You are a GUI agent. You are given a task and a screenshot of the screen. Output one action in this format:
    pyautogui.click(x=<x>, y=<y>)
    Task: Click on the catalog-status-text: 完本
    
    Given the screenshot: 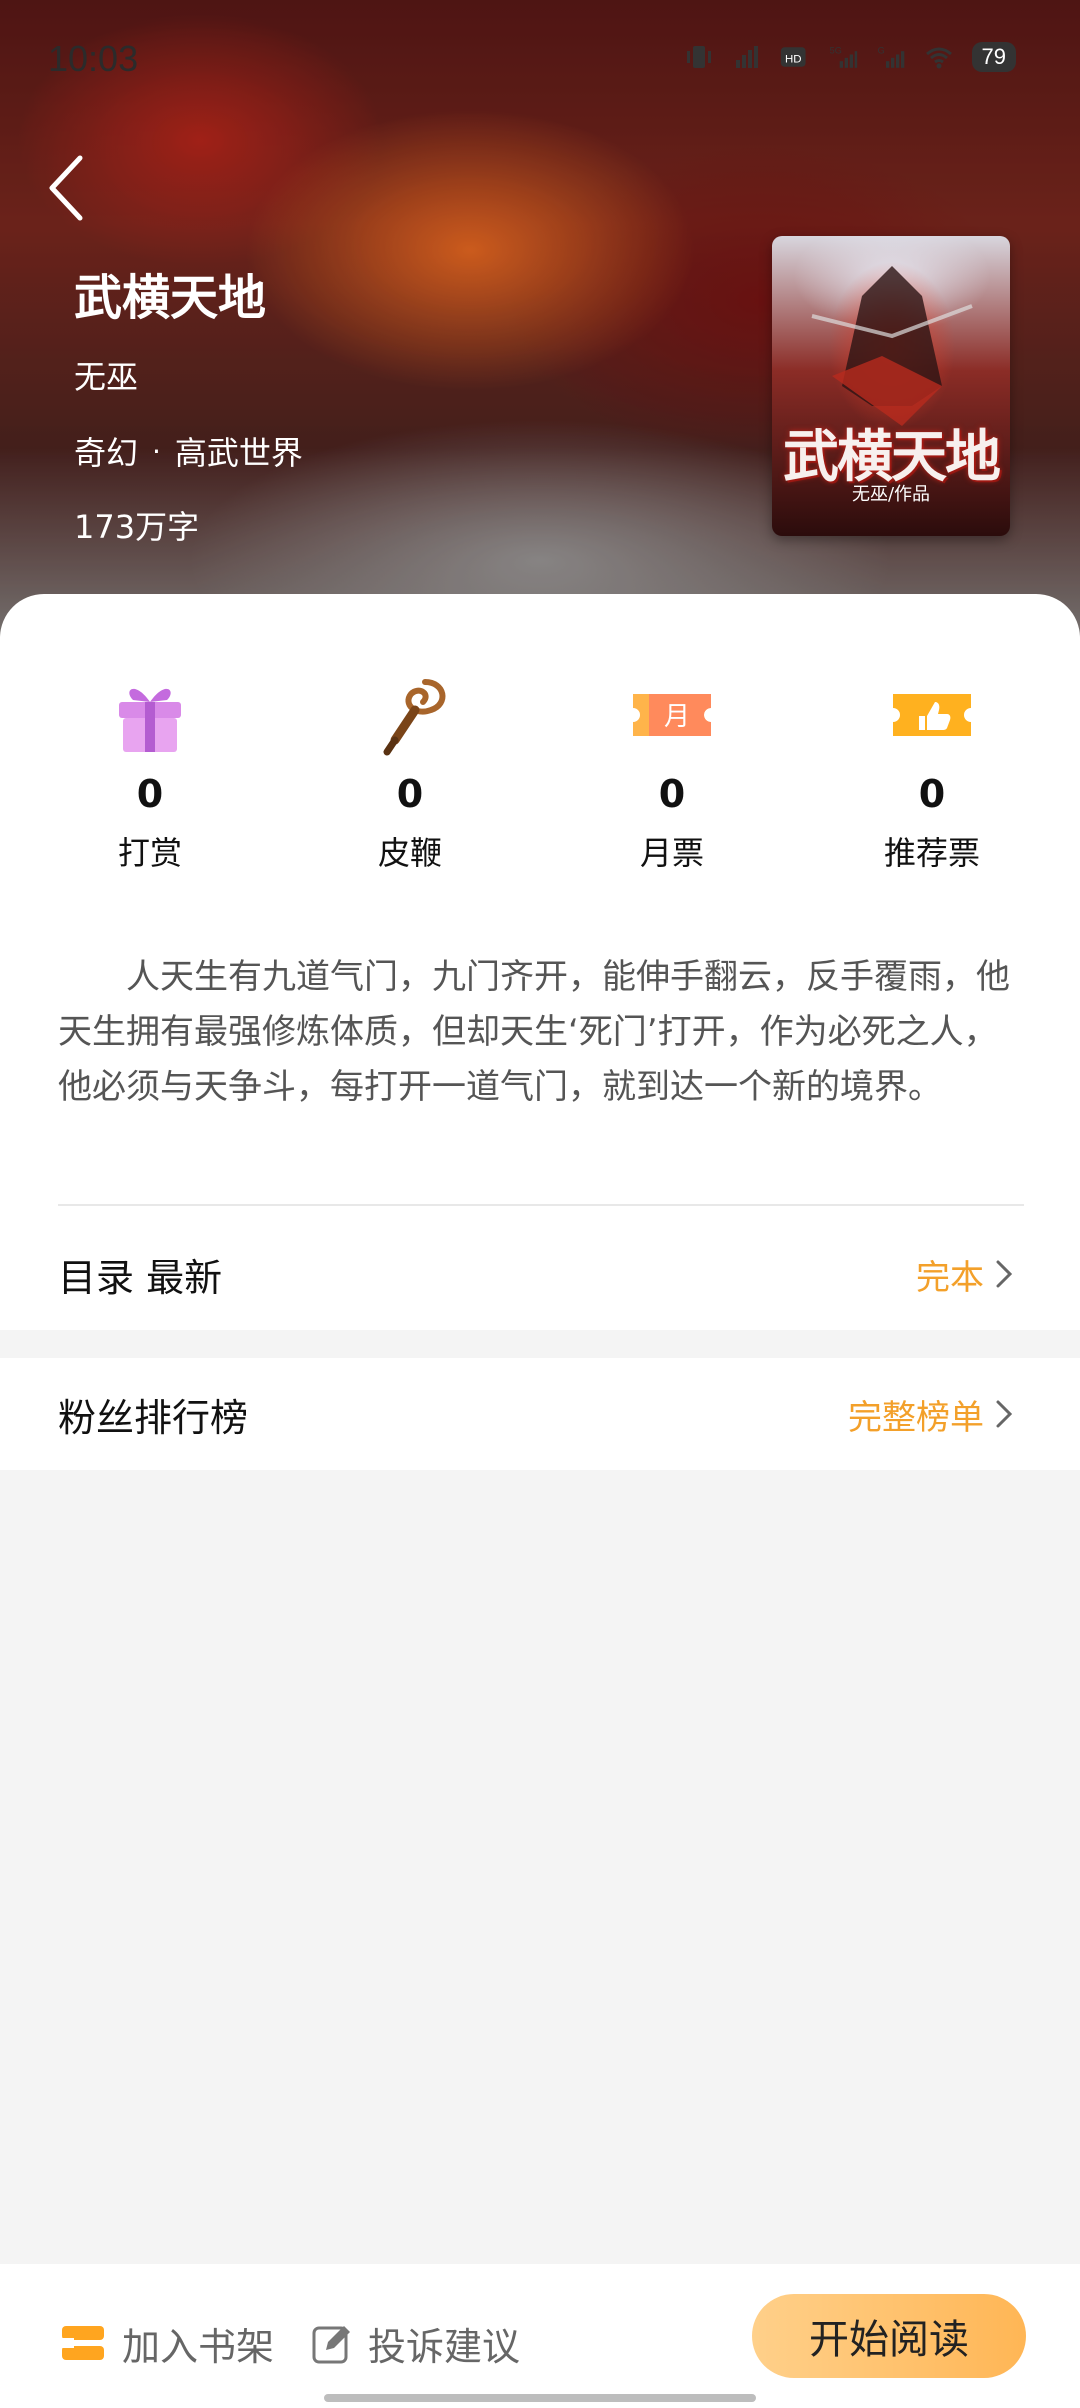 What is the action you would take?
    pyautogui.click(x=950, y=1277)
    